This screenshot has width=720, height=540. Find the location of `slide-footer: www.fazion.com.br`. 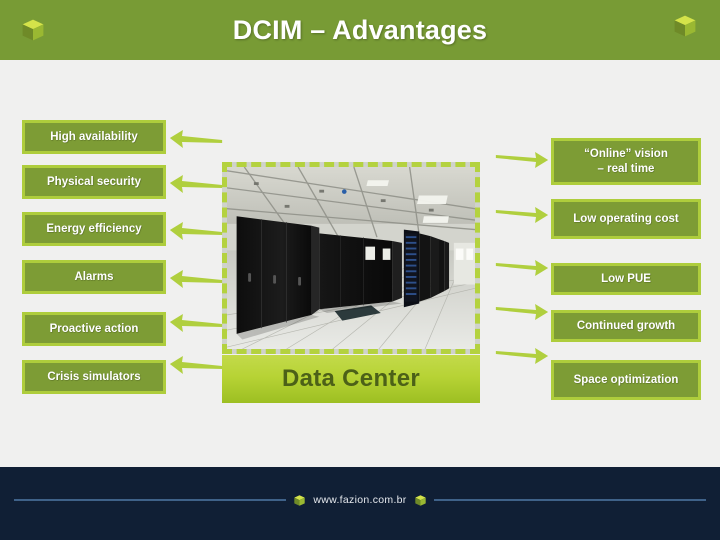

slide-footer: www.fazion.com.br is located at coordinates (360, 503).